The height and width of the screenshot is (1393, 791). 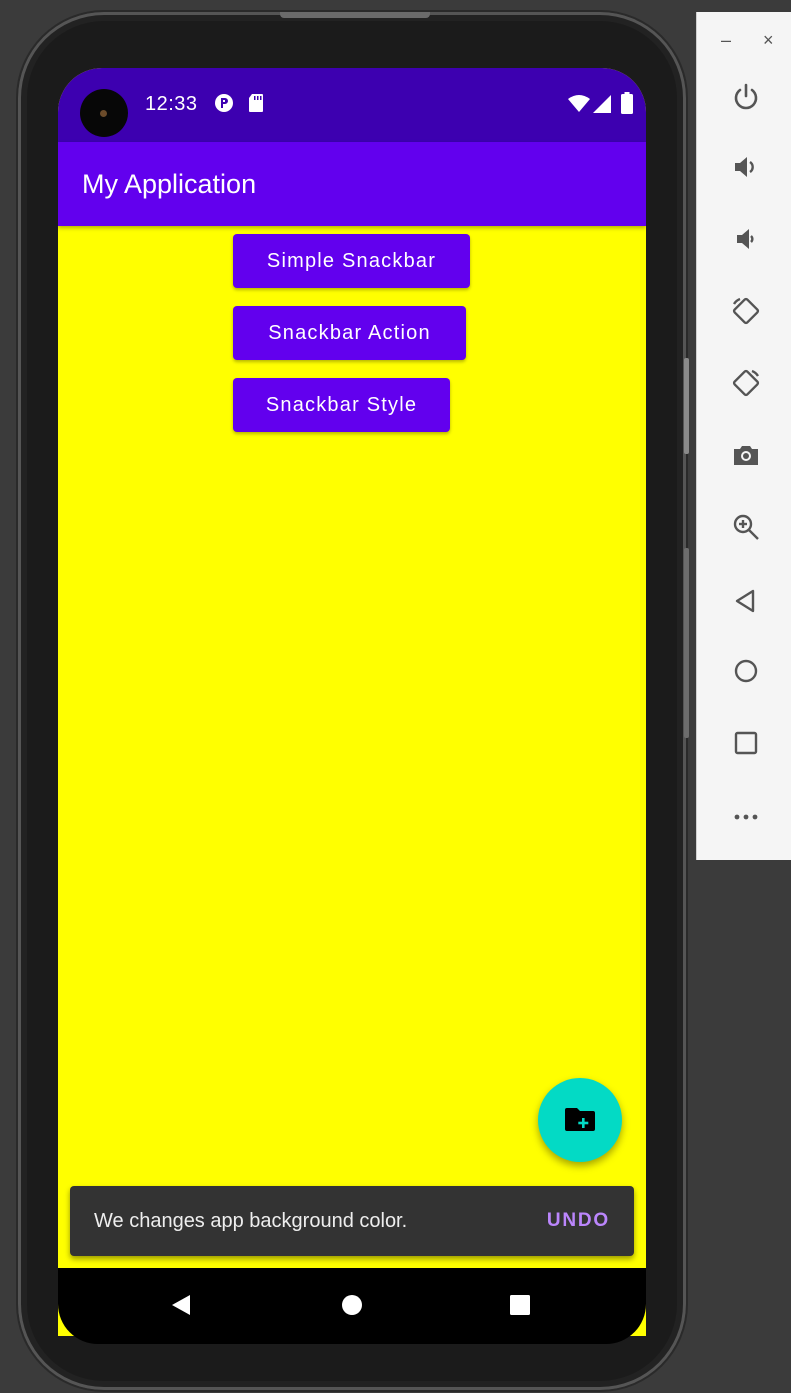 I want to click on rotate-left-icon, so click(x=746, y=311).